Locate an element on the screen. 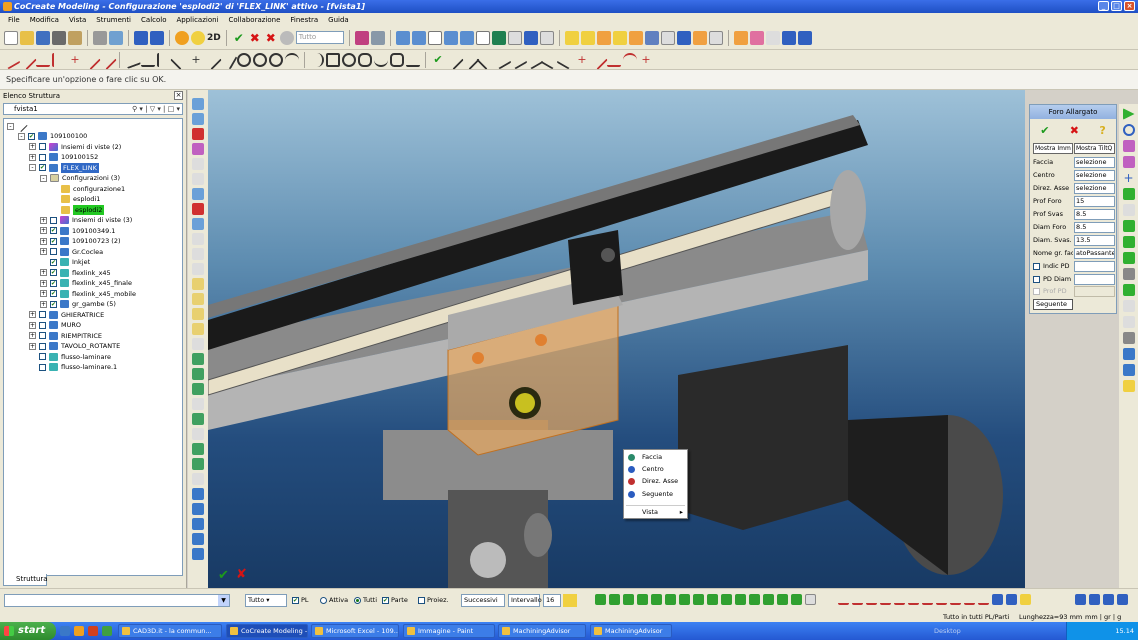 The width and height of the screenshot is (1138, 640). tree-node: + RIEMPITRICE is located at coordinates (65, 336).